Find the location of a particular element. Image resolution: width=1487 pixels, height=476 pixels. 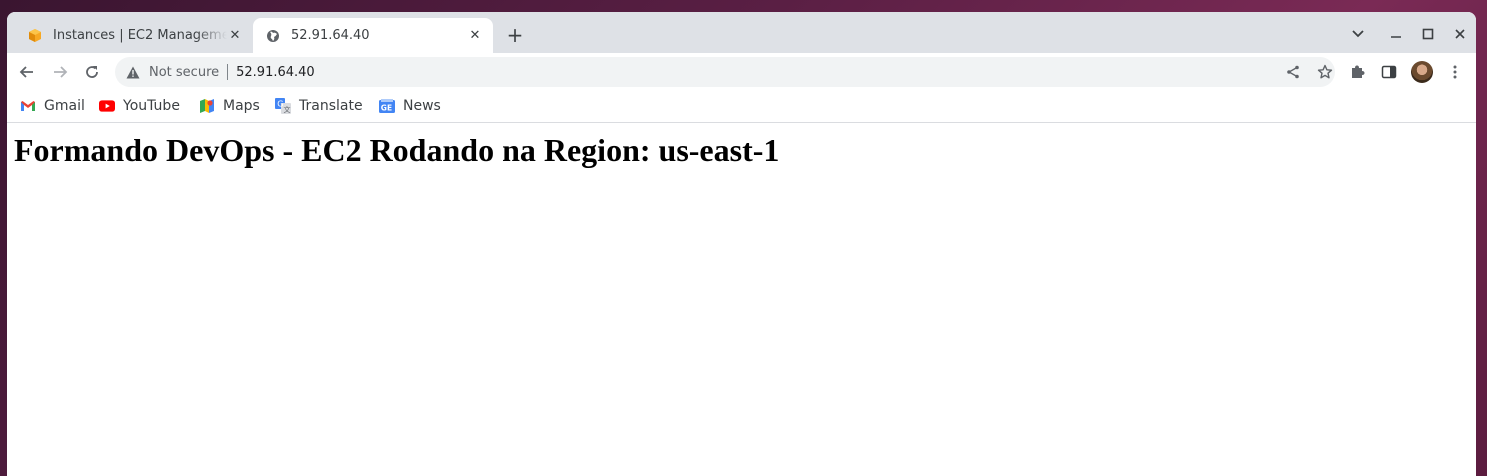

address-bar: Not secure 52.91.64.40 is located at coordinates (725, 72).